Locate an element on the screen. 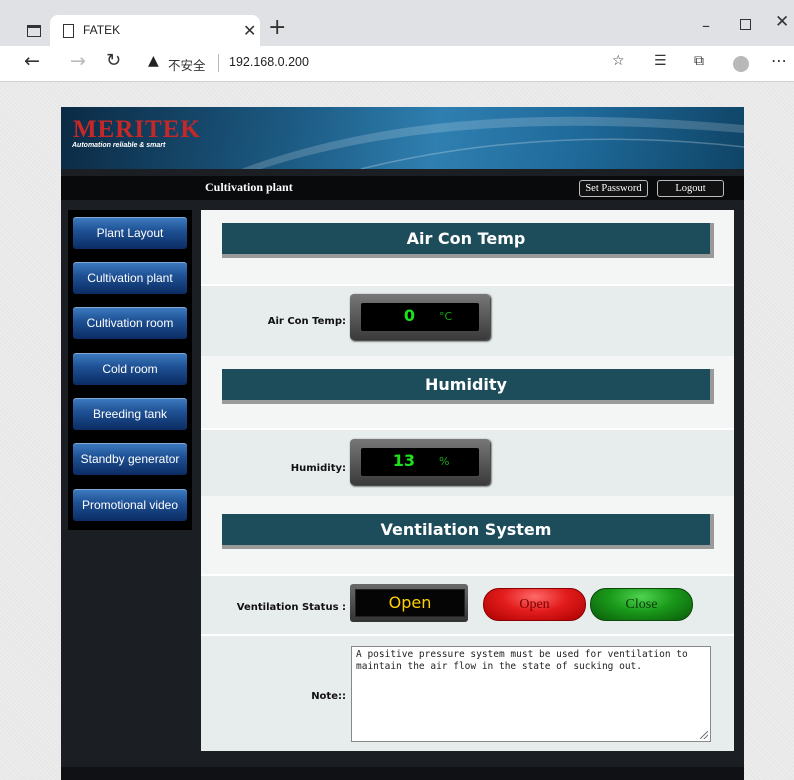 Image resolution: width=794 pixels, height=780 pixels. title-bar: Cultivation plant Set Password Logout is located at coordinates (402, 188).